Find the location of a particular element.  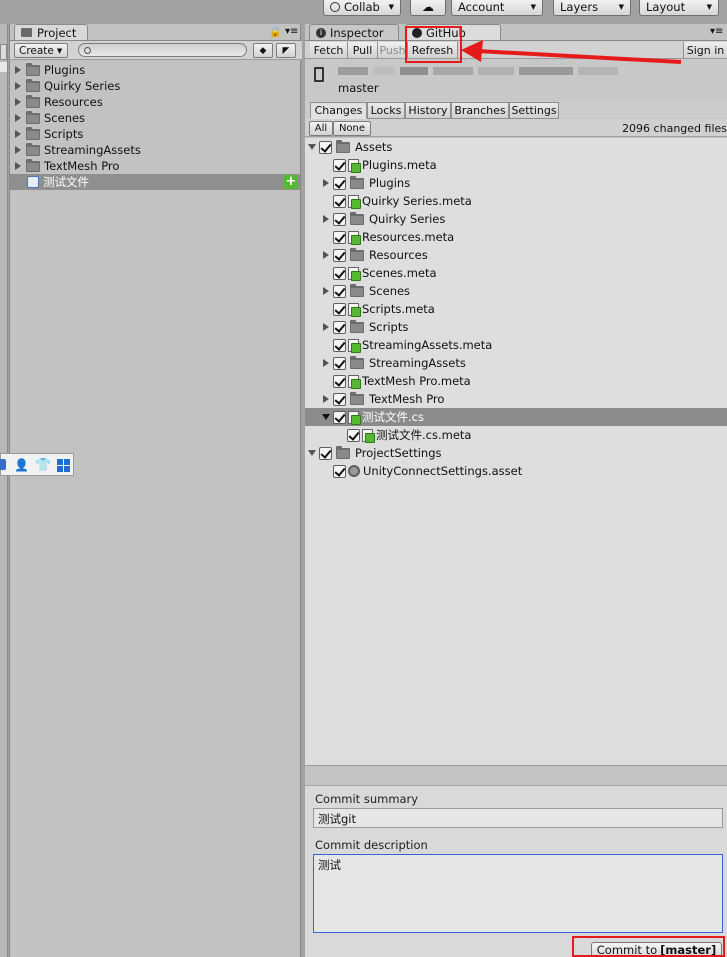

cloud-button: ☁ is located at coordinates (428, 8).